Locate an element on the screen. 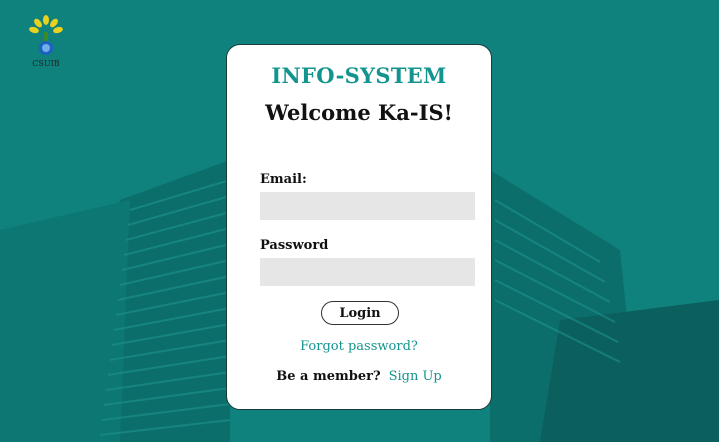 The image size is (719, 442). logo-image: CSUIB is located at coordinates (46, 41).